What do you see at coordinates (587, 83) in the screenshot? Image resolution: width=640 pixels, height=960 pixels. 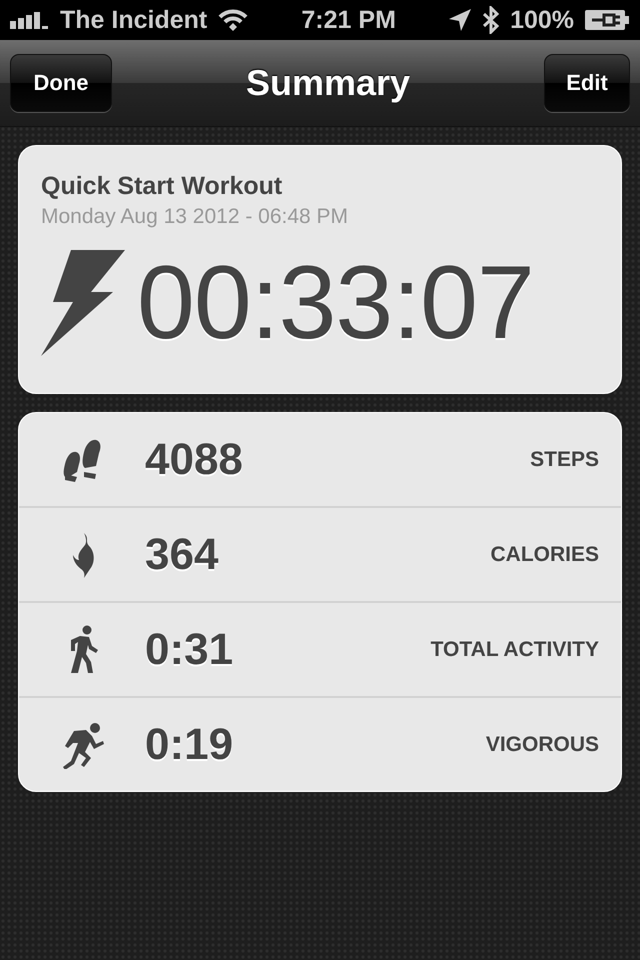 I see `edit-button: Edit` at bounding box center [587, 83].